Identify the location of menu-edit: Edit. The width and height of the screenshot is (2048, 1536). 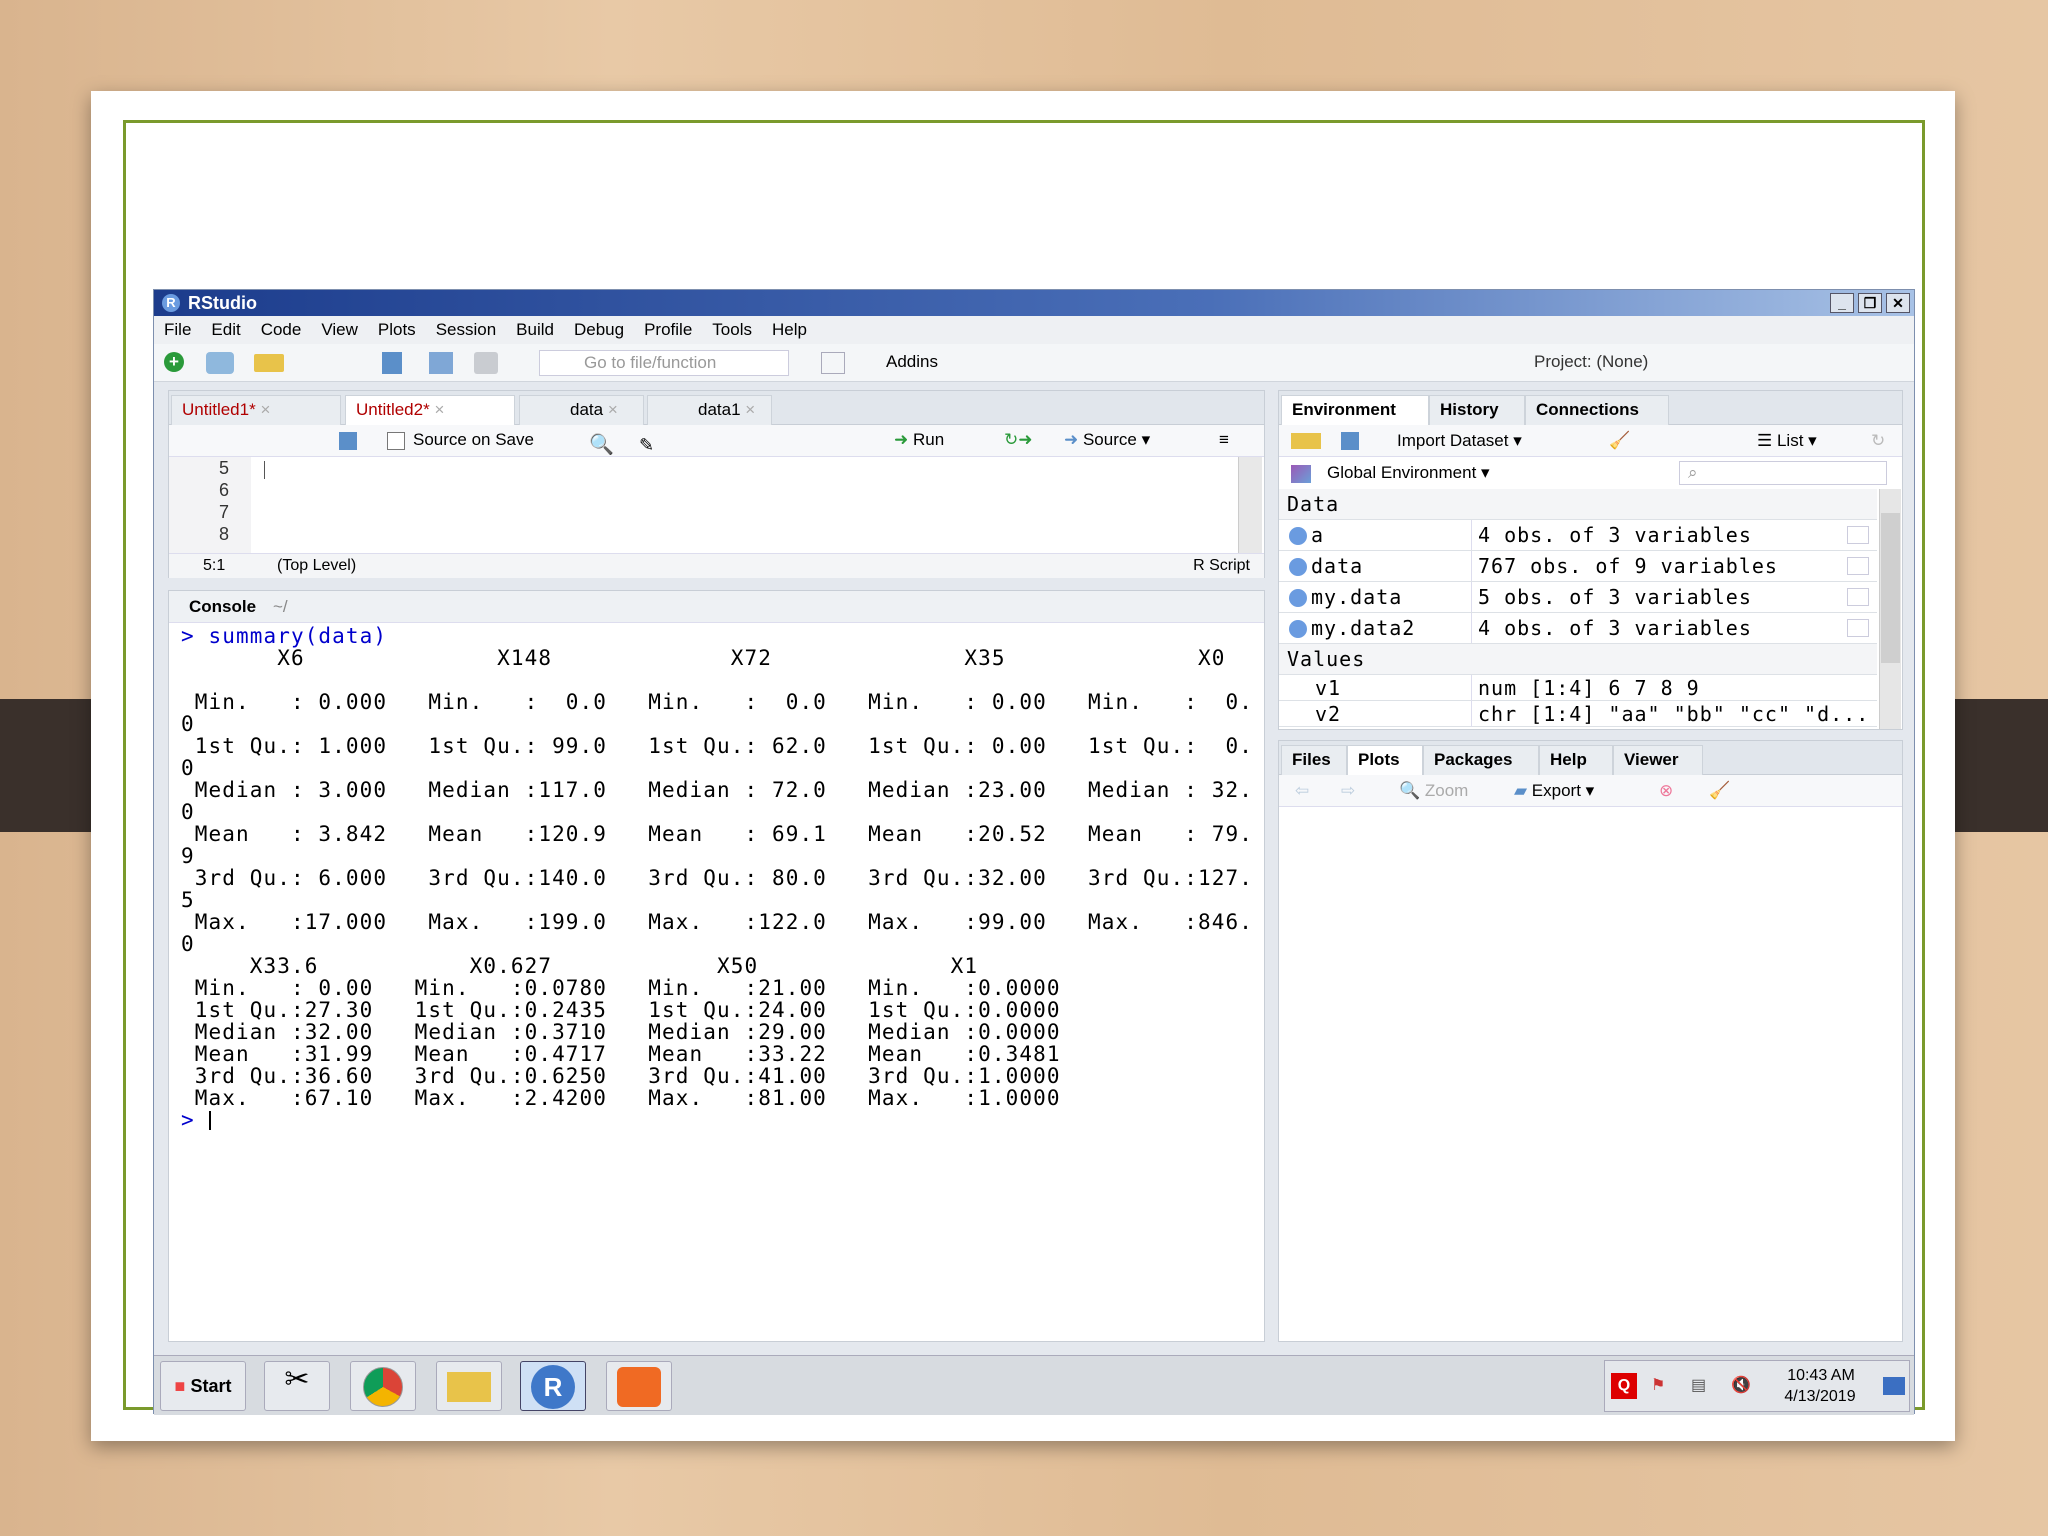
(225, 329).